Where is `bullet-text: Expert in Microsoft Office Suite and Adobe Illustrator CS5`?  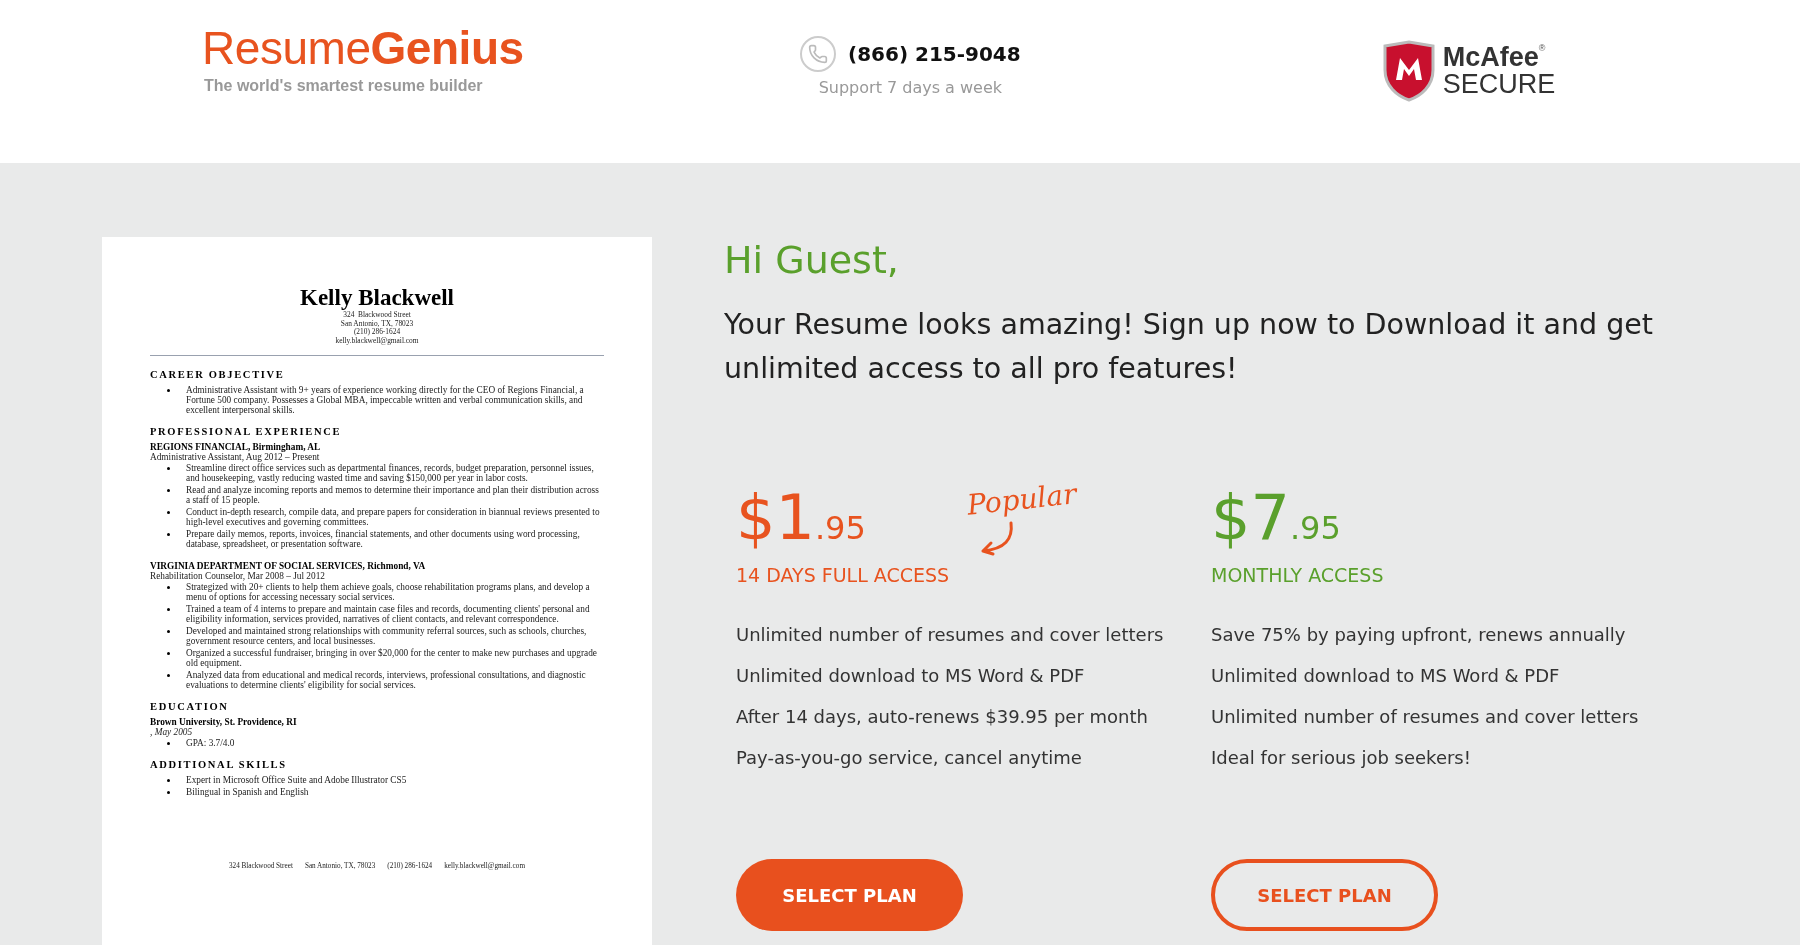
bullet-text: Expert in Microsoft Office Suite and Adobe Illustrator CS5 is located at coordinates (296, 780).